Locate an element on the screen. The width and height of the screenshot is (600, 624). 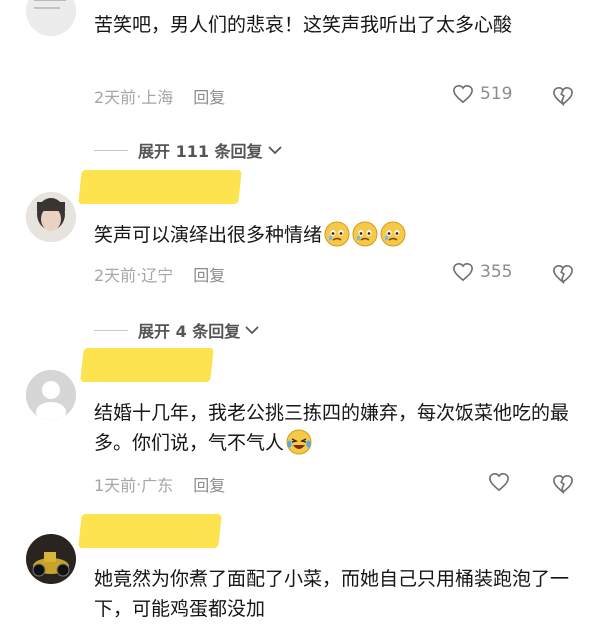
expand-replies-button: 展开 111 条回复 is located at coordinates (188, 150).